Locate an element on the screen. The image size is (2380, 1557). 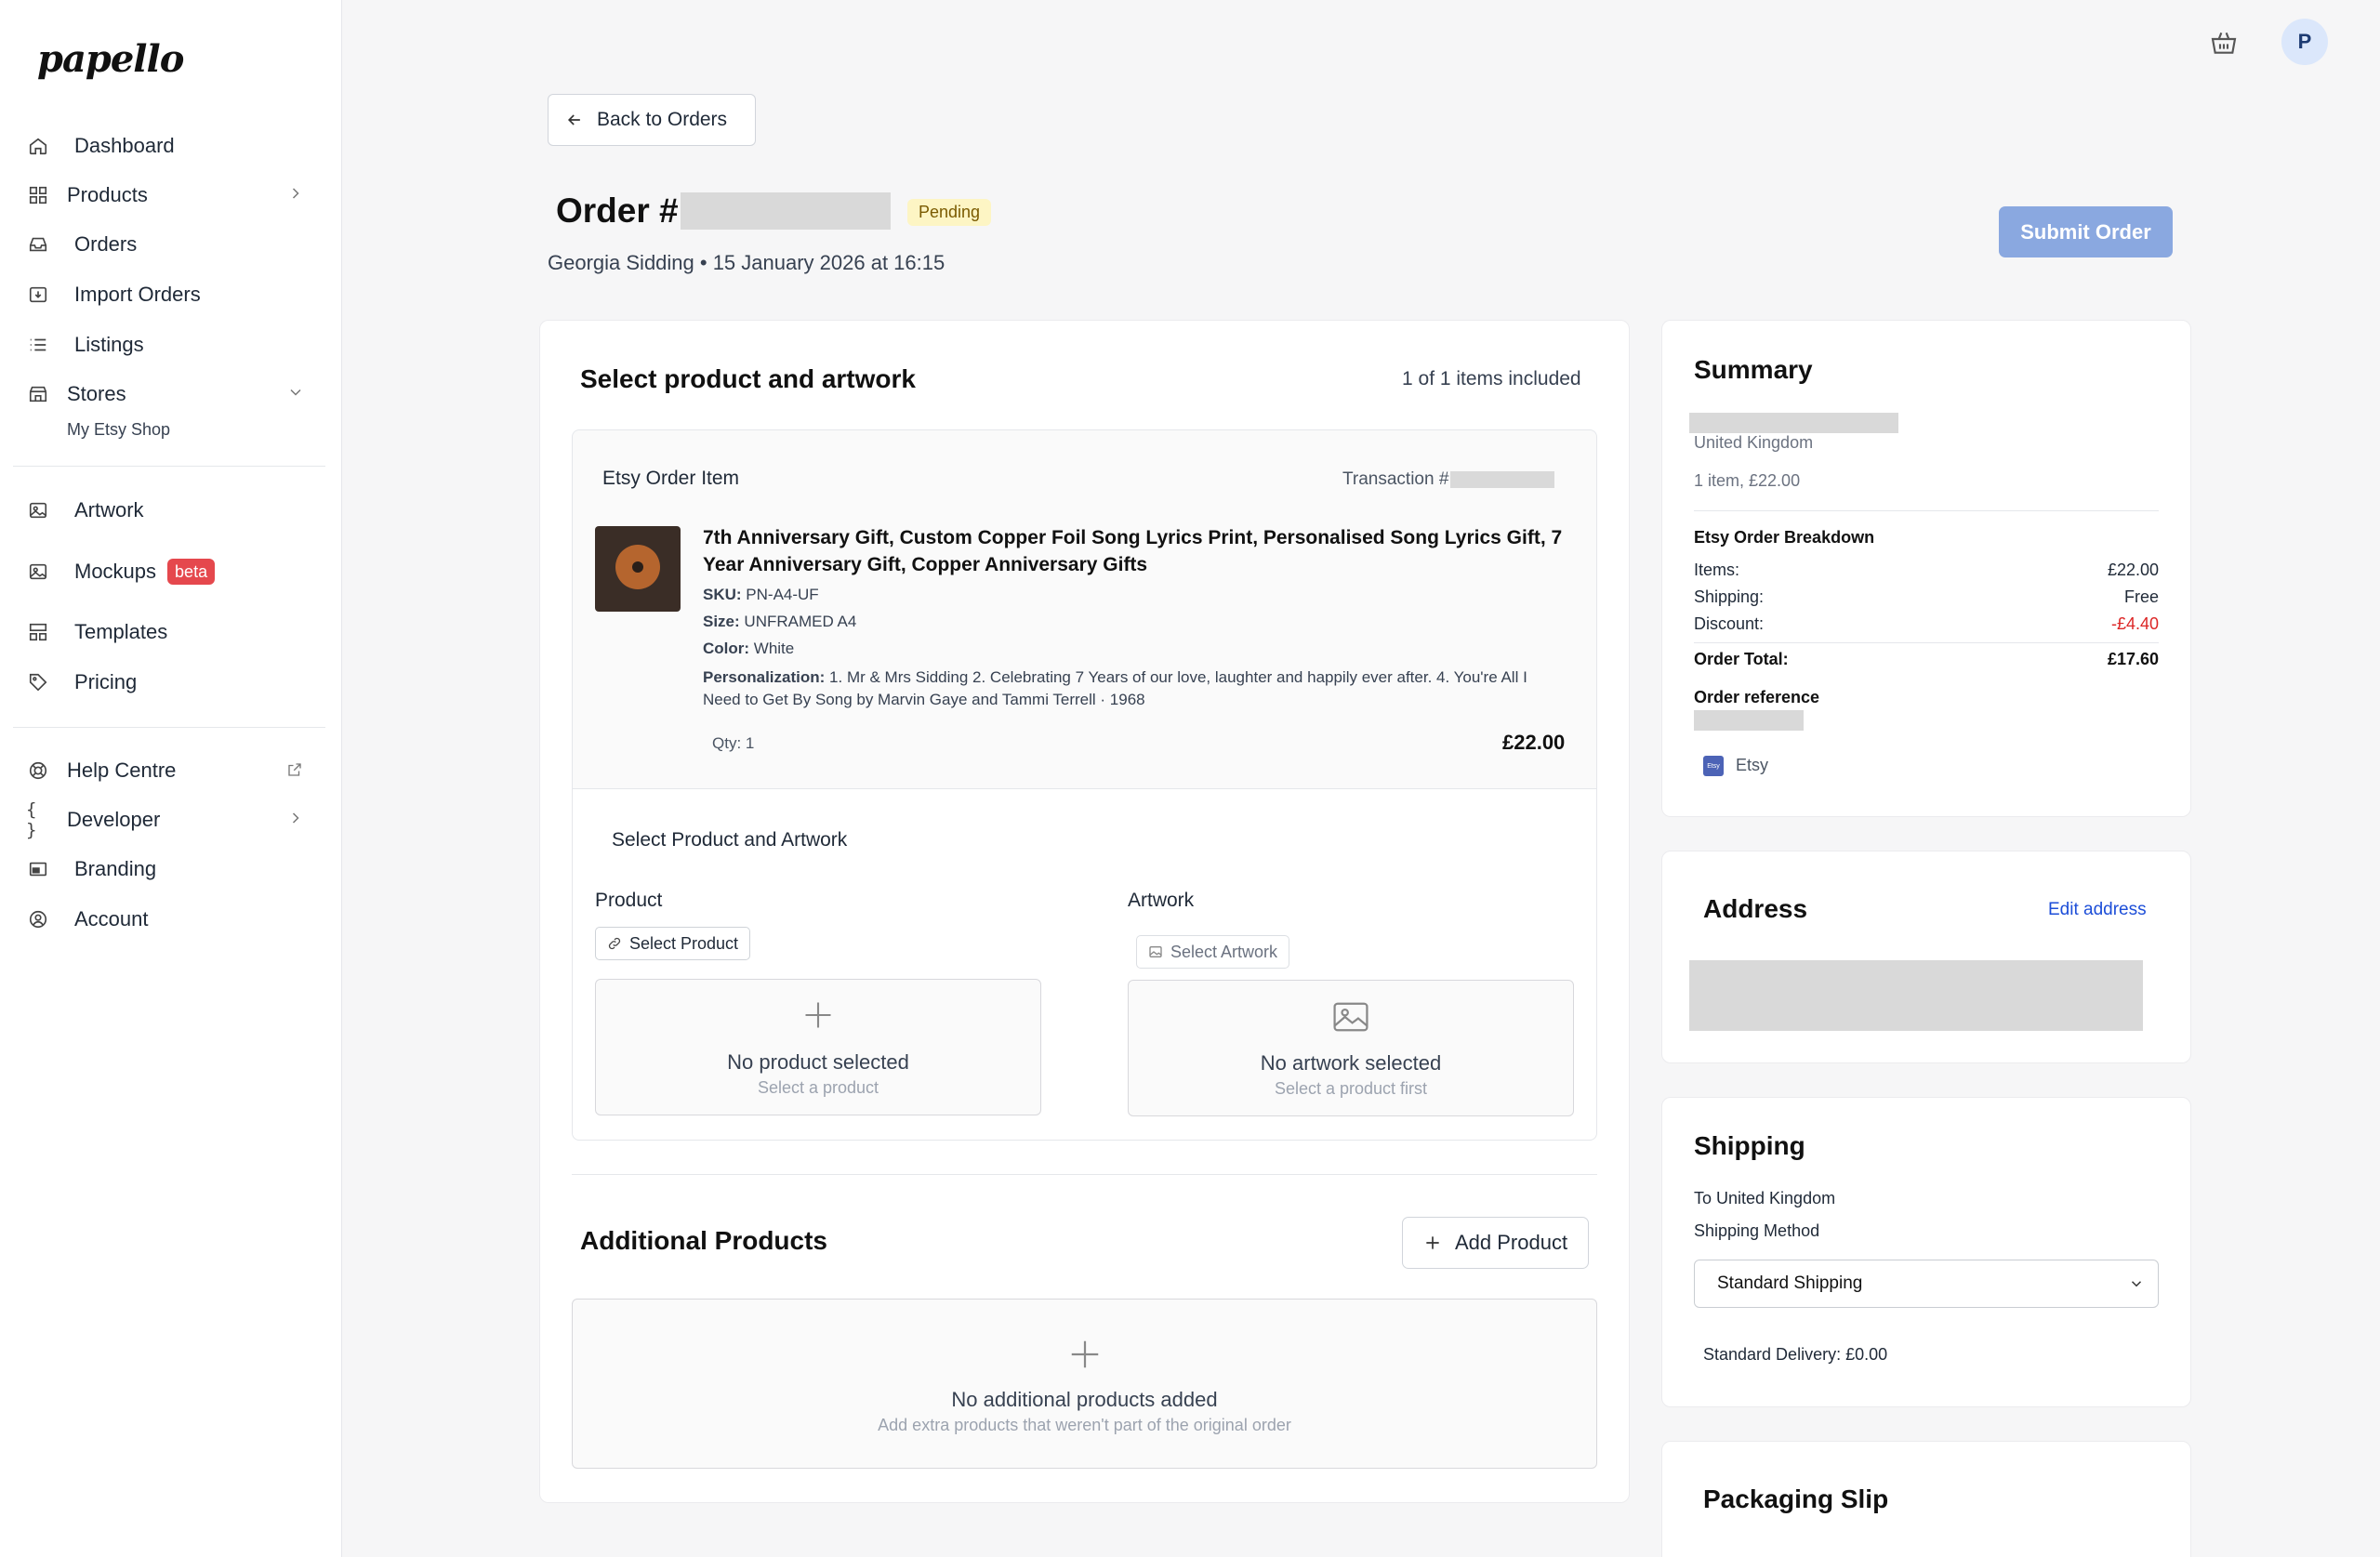
edit-address-link: Edit address is located at coordinates (2097, 910).